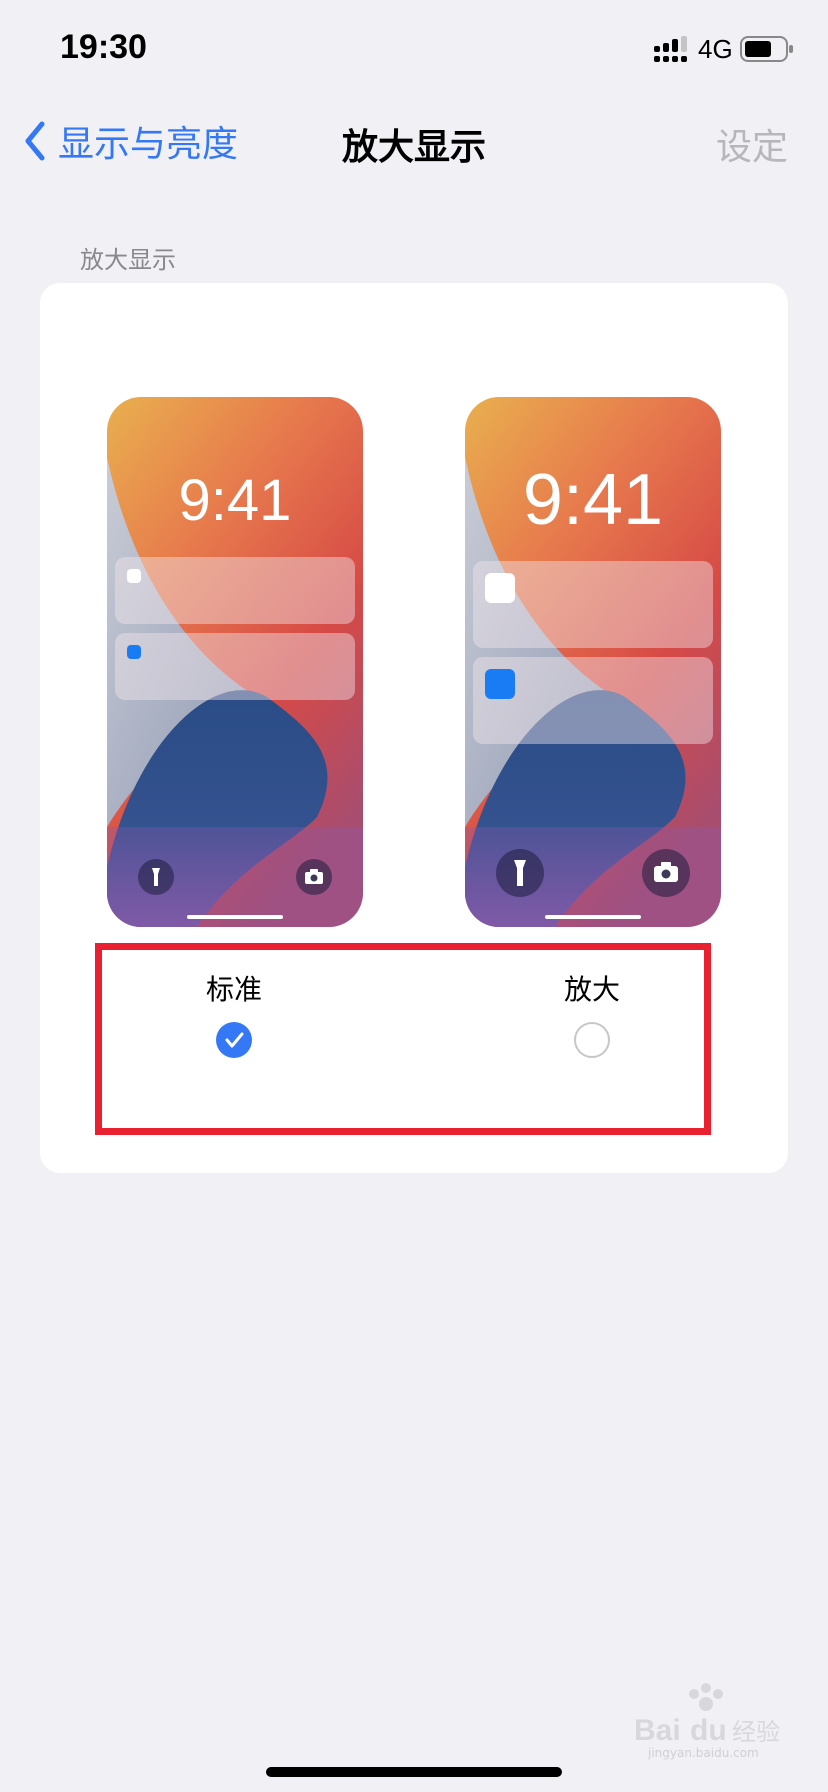 Image resolution: width=828 pixels, height=1792 pixels. Describe the element at coordinates (103, 47) in the screenshot. I see `status-time: 19:30` at that location.